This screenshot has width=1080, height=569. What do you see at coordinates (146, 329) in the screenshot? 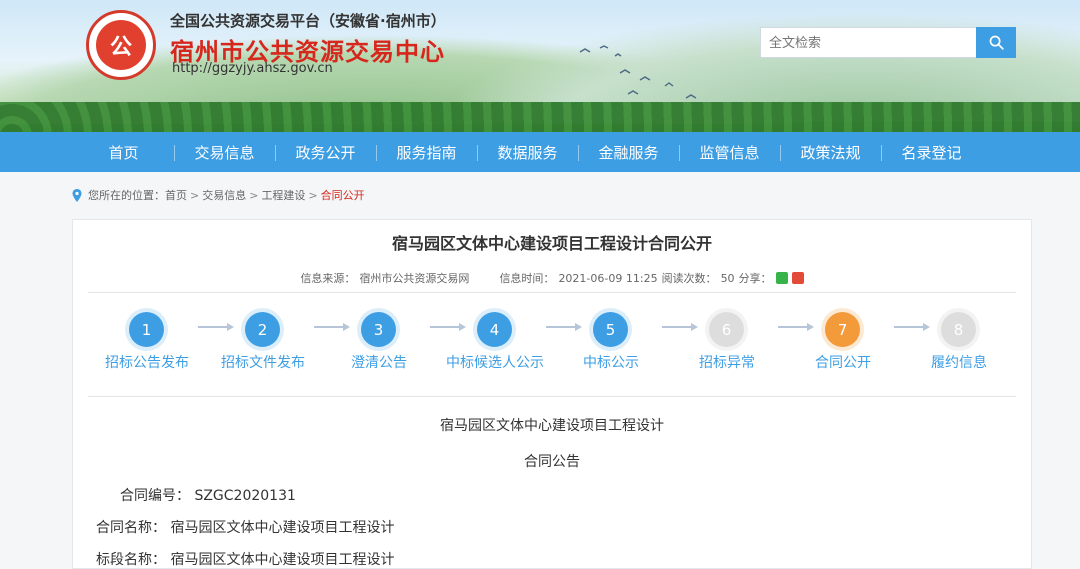
I see `step-number: 1` at bounding box center [146, 329].